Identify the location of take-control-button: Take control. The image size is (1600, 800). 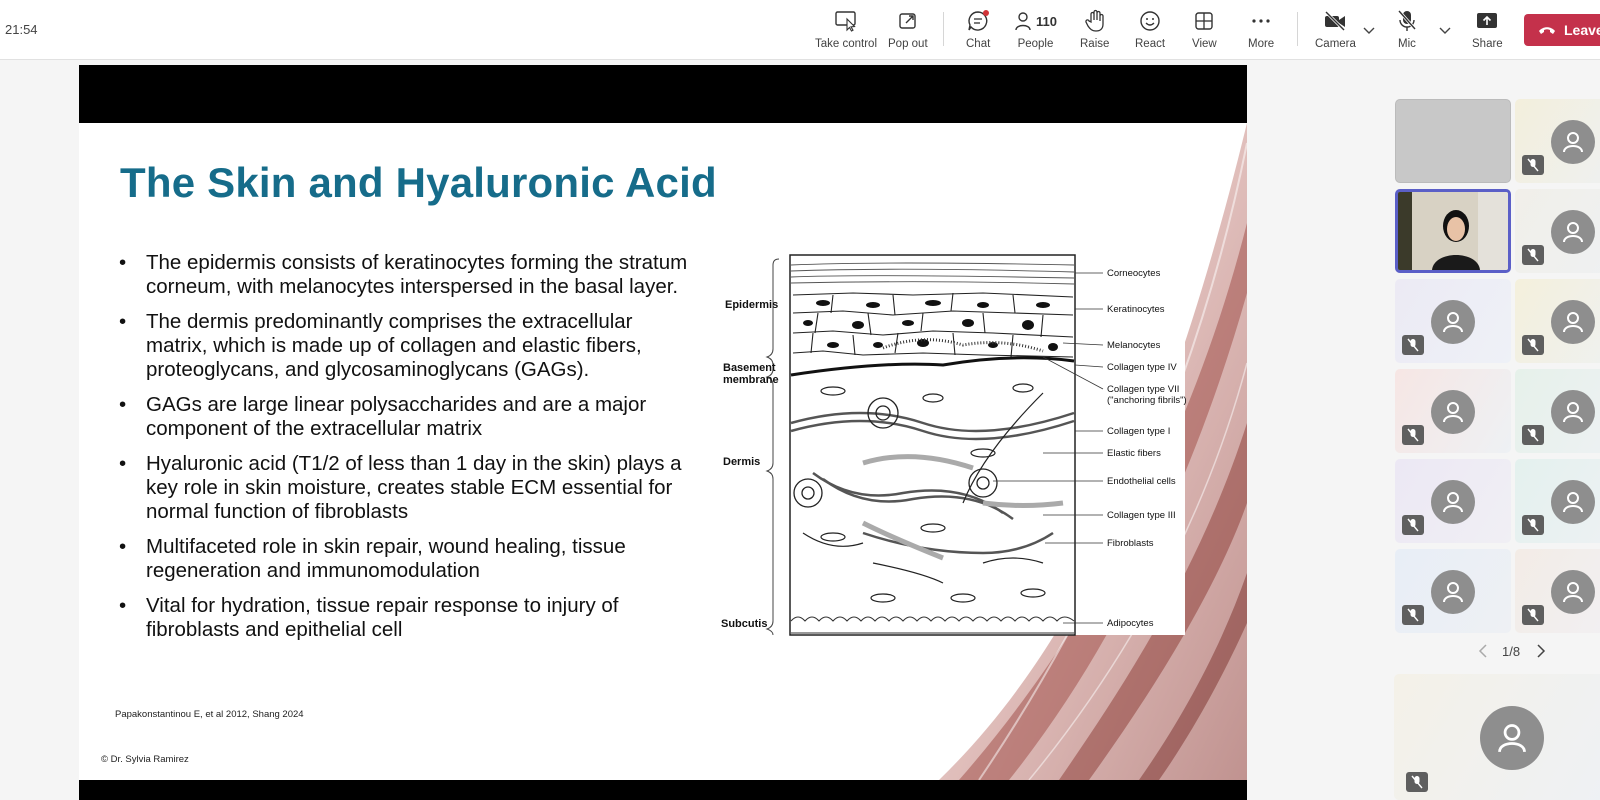
(846, 31).